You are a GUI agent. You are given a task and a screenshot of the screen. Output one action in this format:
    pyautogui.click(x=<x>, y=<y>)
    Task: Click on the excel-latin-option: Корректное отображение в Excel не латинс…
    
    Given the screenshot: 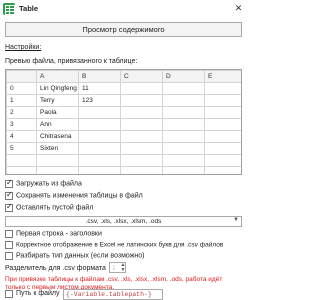 What is the action you would take?
    pyautogui.click(x=114, y=245)
    